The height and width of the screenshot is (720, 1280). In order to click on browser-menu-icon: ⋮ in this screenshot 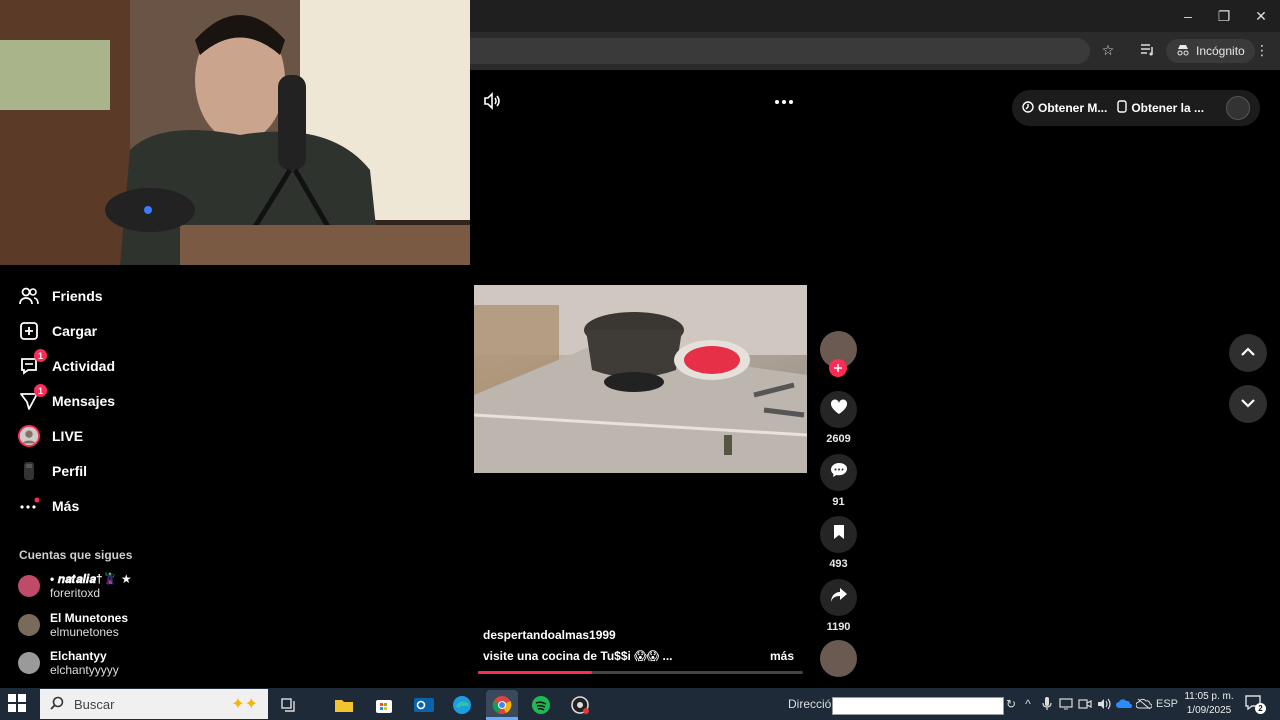, I will do `click(1262, 50)`.